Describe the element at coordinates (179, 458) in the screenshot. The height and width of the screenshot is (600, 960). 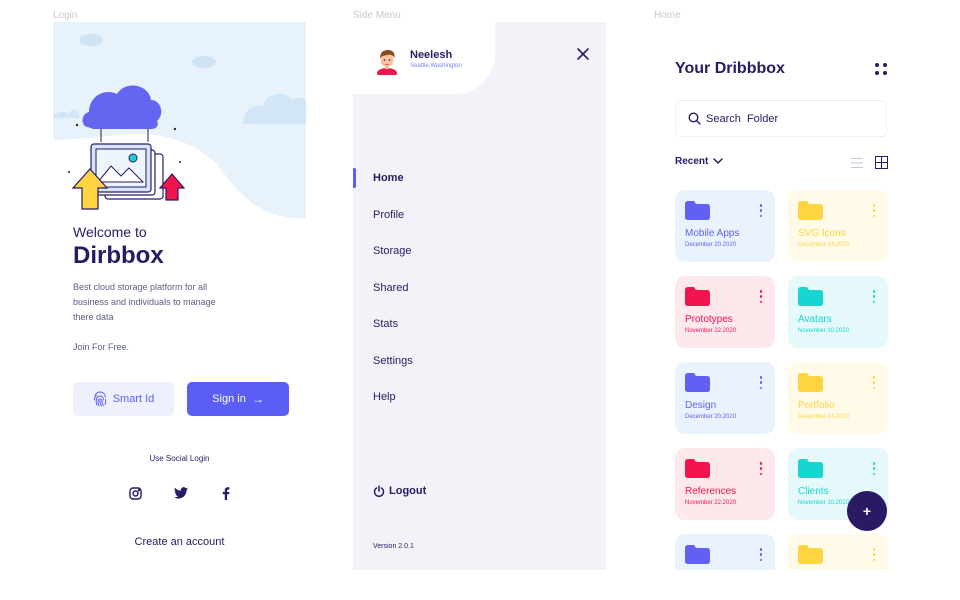
I see `social-login-label: Use Social Login` at that location.